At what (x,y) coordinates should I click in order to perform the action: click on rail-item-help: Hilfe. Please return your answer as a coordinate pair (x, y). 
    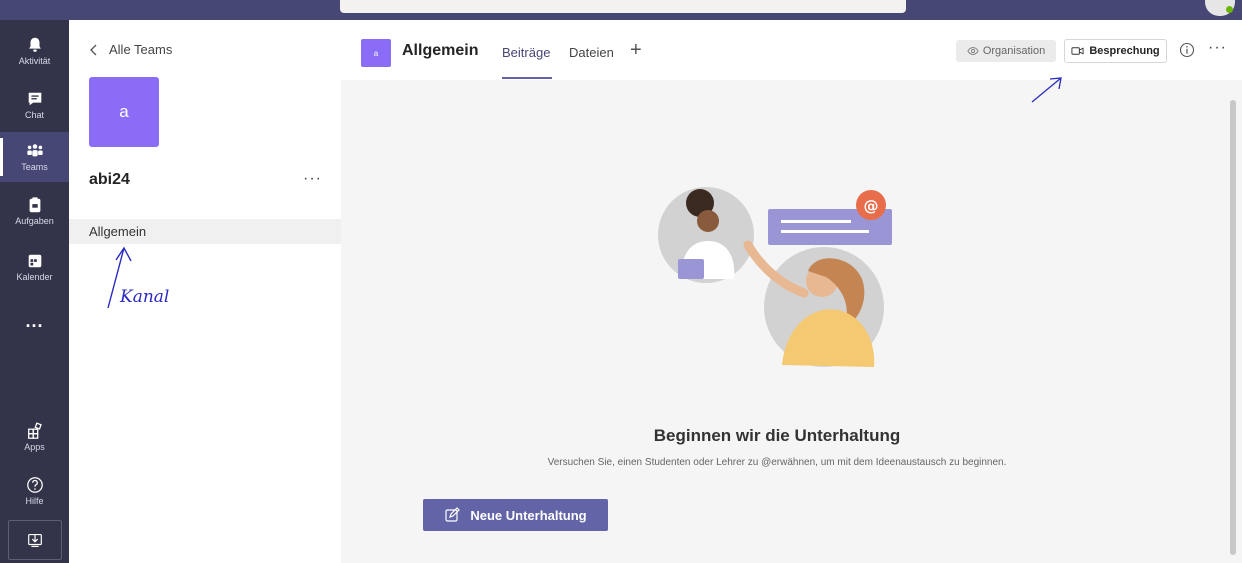
    Looking at the image, I should click on (34, 491).